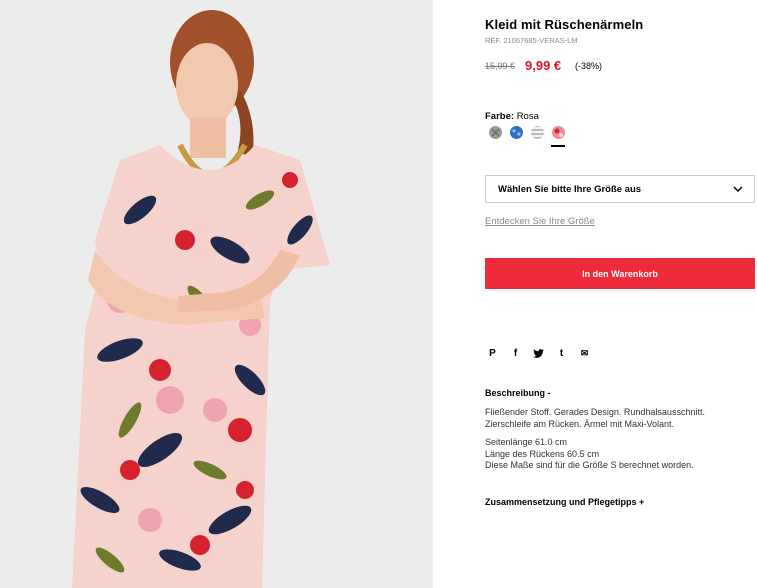 This screenshot has width=757, height=588. I want to click on discount-badge: (-38%), so click(589, 66).